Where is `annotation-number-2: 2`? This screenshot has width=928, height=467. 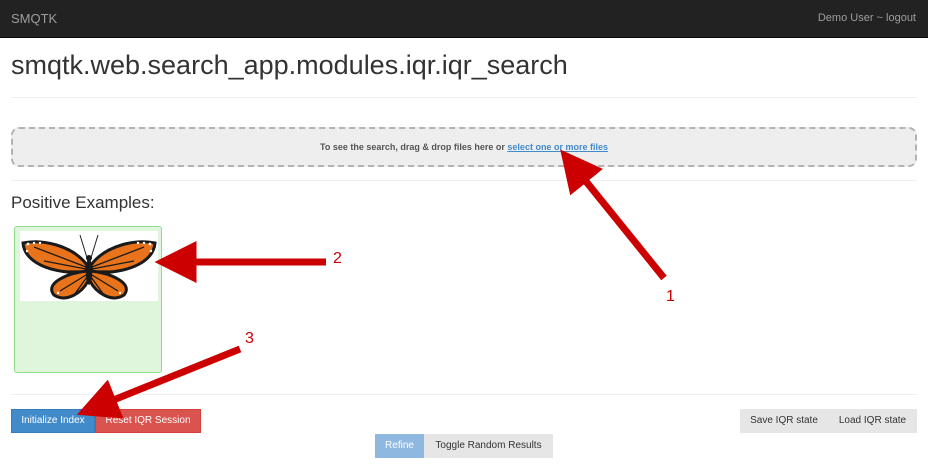 annotation-number-2: 2 is located at coordinates (337, 258).